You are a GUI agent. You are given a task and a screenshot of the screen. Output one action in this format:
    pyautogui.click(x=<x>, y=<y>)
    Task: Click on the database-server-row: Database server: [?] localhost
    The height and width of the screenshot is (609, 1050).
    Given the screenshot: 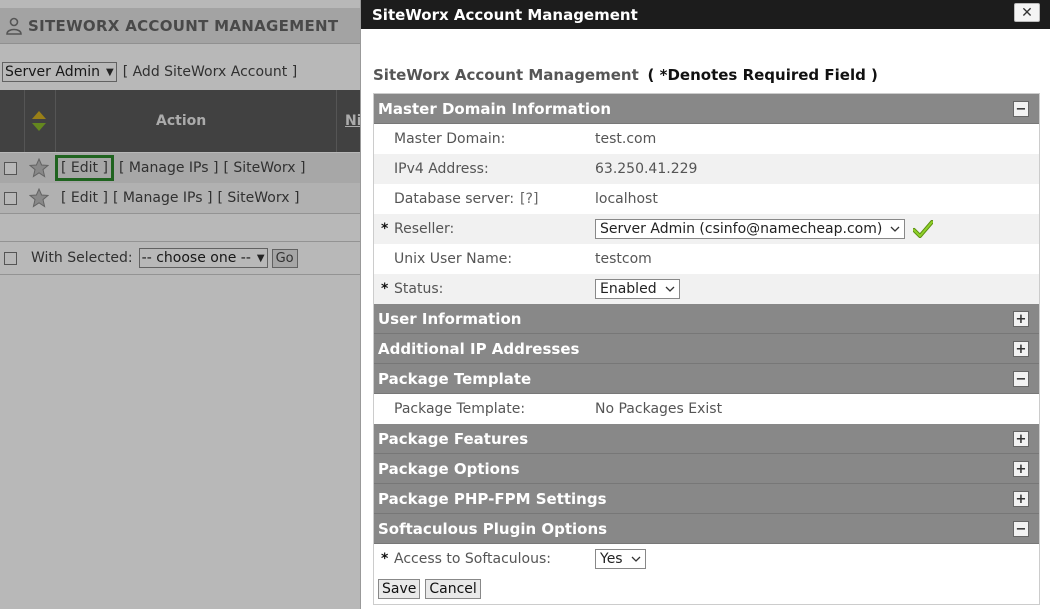 What is the action you would take?
    pyautogui.click(x=706, y=199)
    